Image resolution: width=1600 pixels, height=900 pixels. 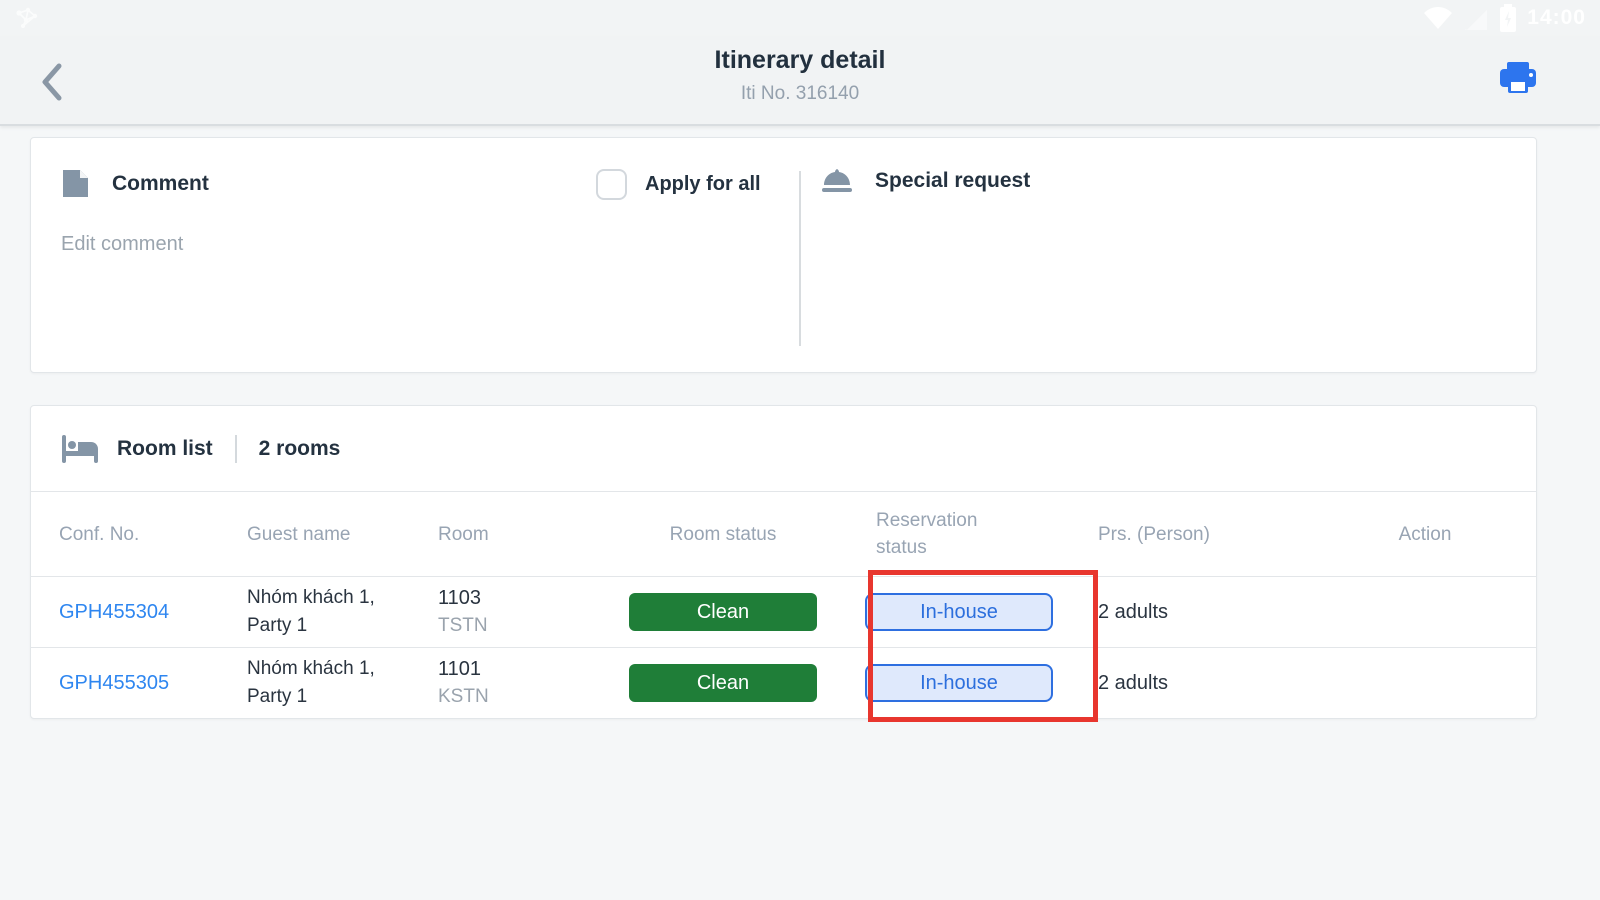 What do you see at coordinates (75, 183) in the screenshot?
I see `comment-file-icon` at bounding box center [75, 183].